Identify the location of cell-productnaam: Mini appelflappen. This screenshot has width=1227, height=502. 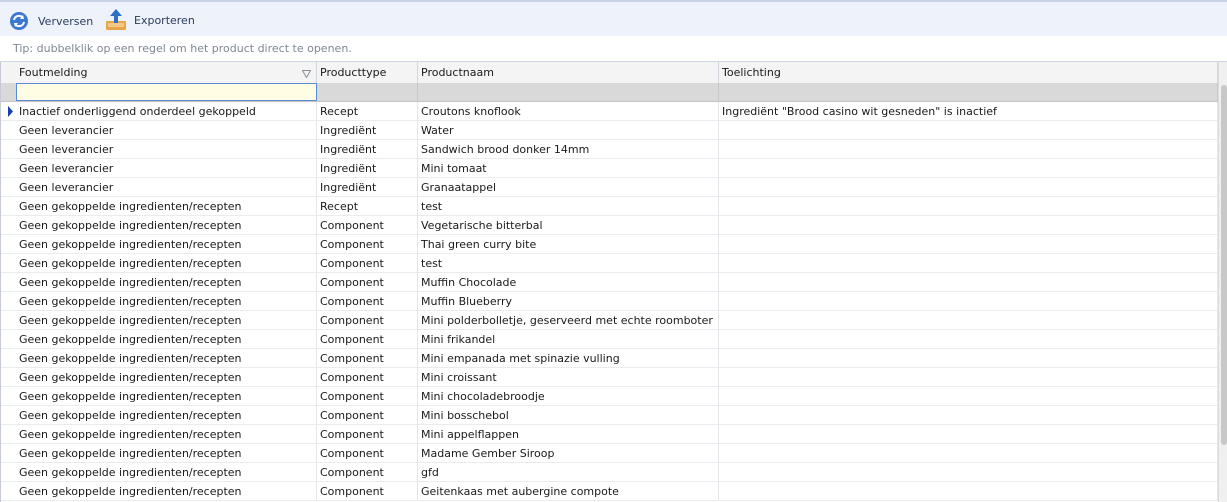
(568, 434).